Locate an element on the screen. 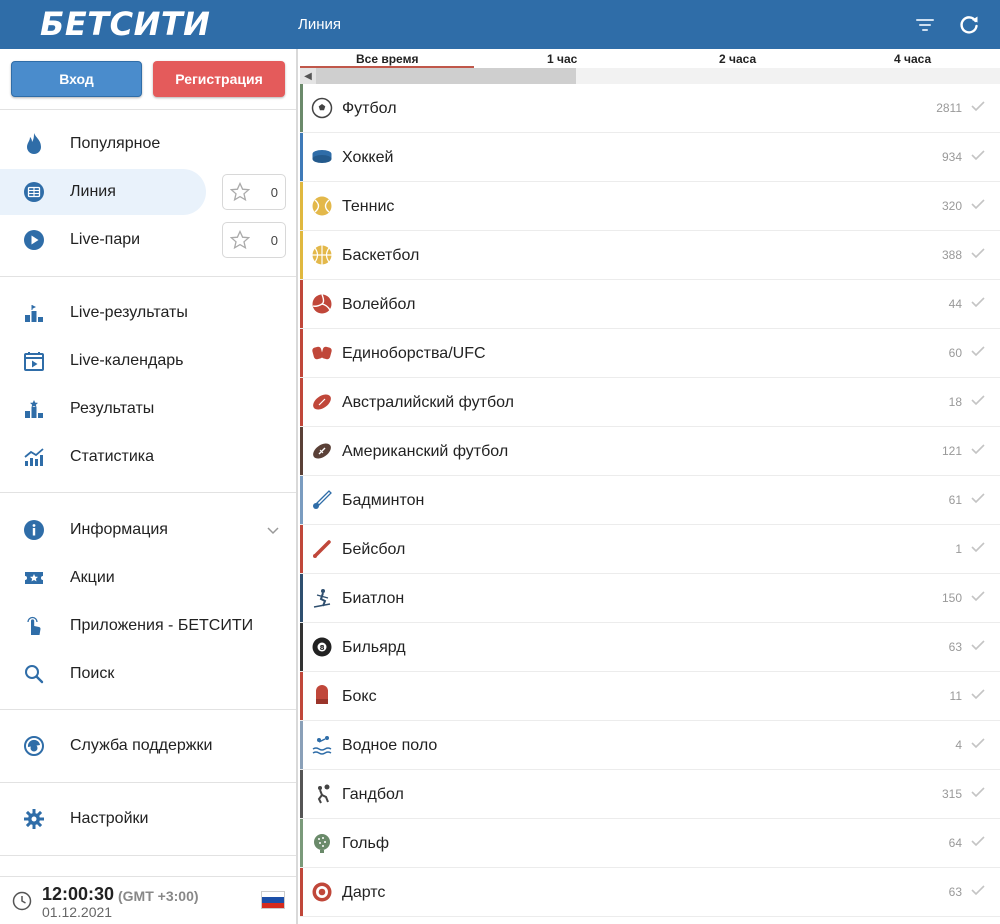 This screenshot has width=1000, height=924. sidebar-item-promotions: Акции is located at coordinates (148, 578).